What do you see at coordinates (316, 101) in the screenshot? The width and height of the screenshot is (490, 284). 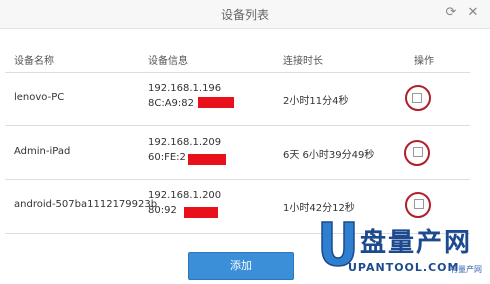 I see `connect-duration: 2小时11分4秒` at bounding box center [316, 101].